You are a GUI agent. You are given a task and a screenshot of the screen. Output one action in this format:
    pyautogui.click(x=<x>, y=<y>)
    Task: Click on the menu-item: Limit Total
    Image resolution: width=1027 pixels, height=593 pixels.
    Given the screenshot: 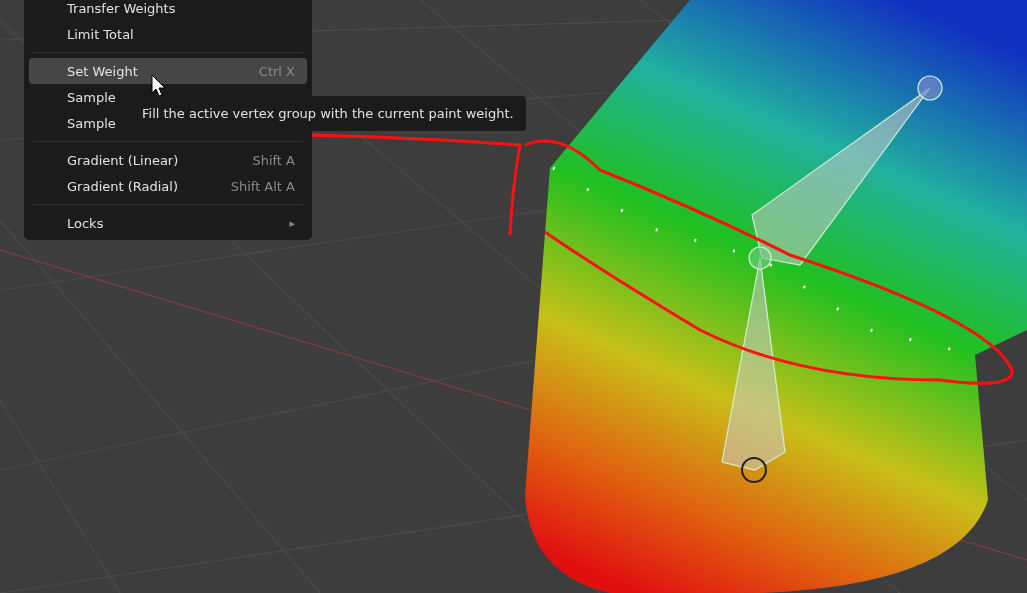 What is the action you would take?
    pyautogui.click(x=168, y=34)
    